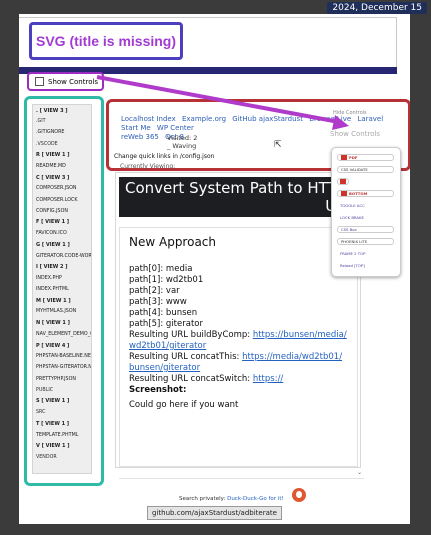 This screenshot has width=431, height=535. Describe the element at coordinates (62, 423) in the screenshot. I see `sidebar-letter-group: T [ VIEW 1 ]` at that location.